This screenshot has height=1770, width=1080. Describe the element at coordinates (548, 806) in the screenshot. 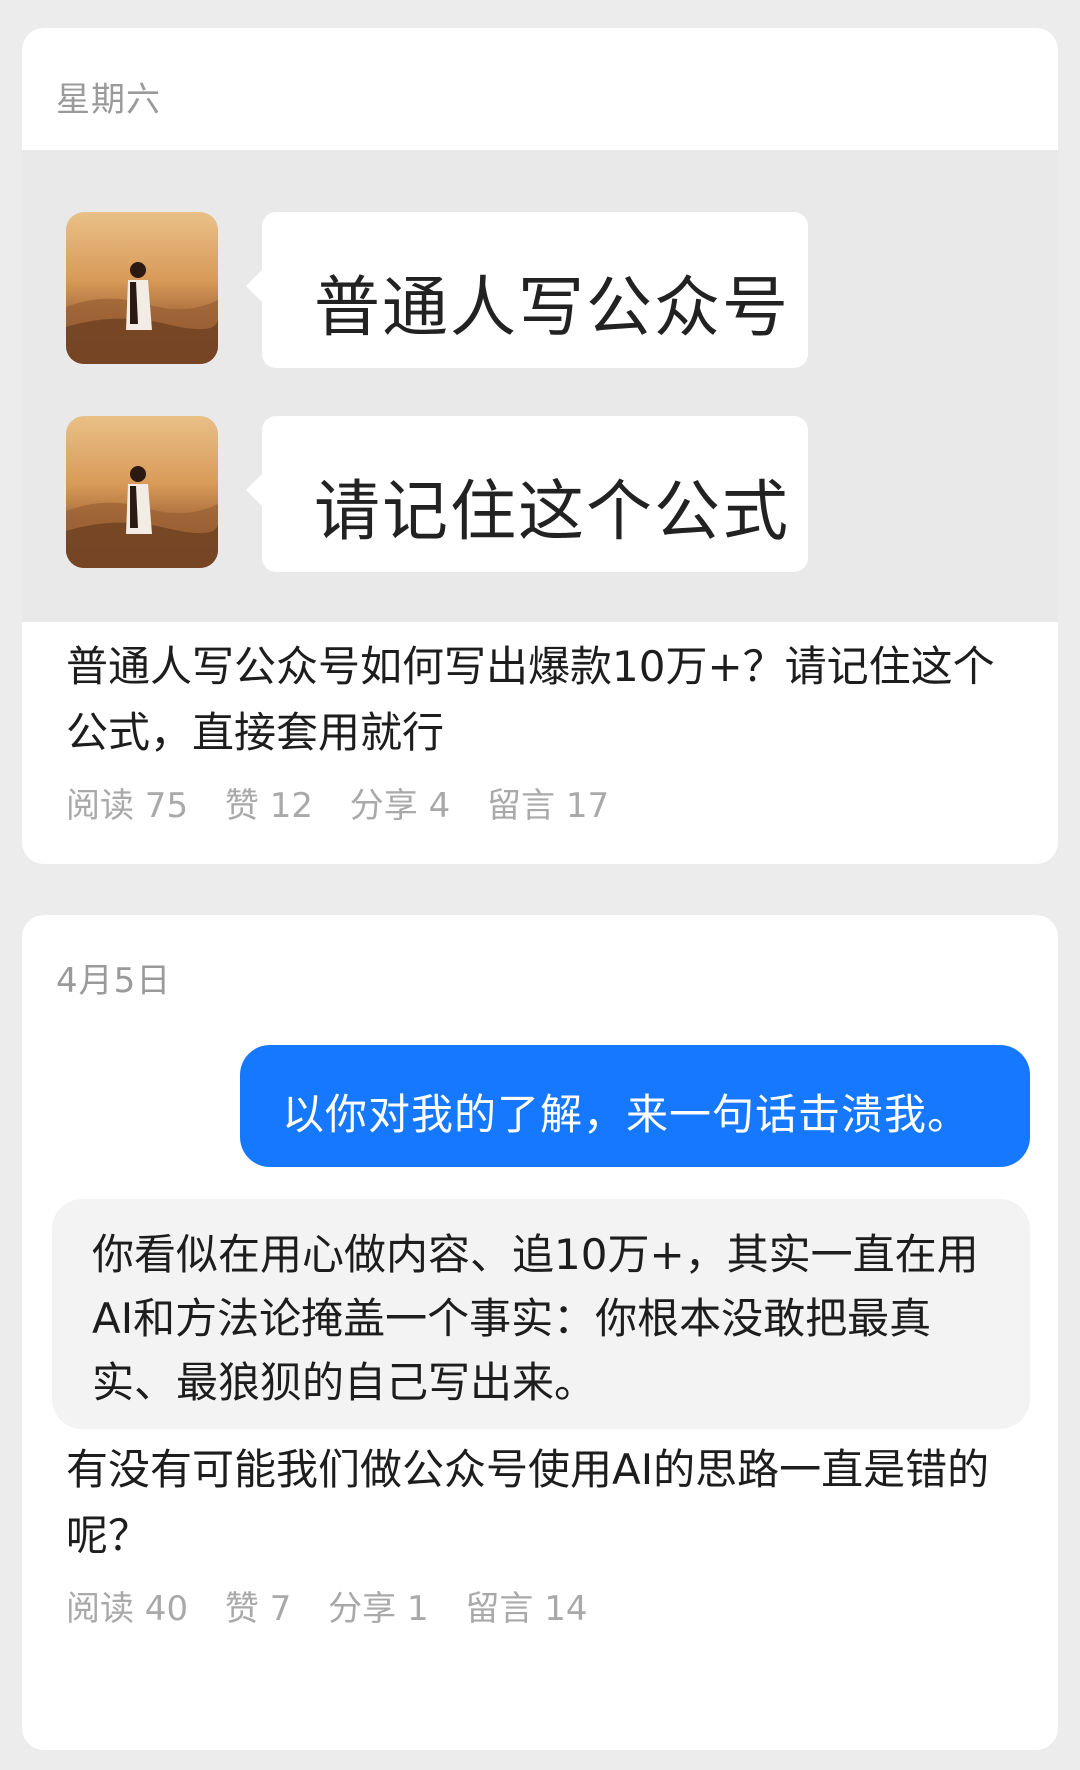

I see `comment-count: 留言 17` at that location.